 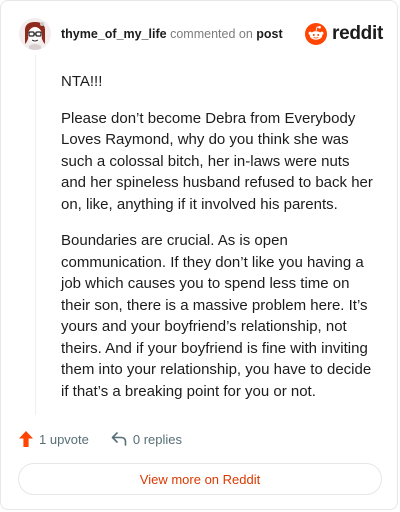 What do you see at coordinates (357, 33) in the screenshot?
I see `reddit-wordmark: reddit` at bounding box center [357, 33].